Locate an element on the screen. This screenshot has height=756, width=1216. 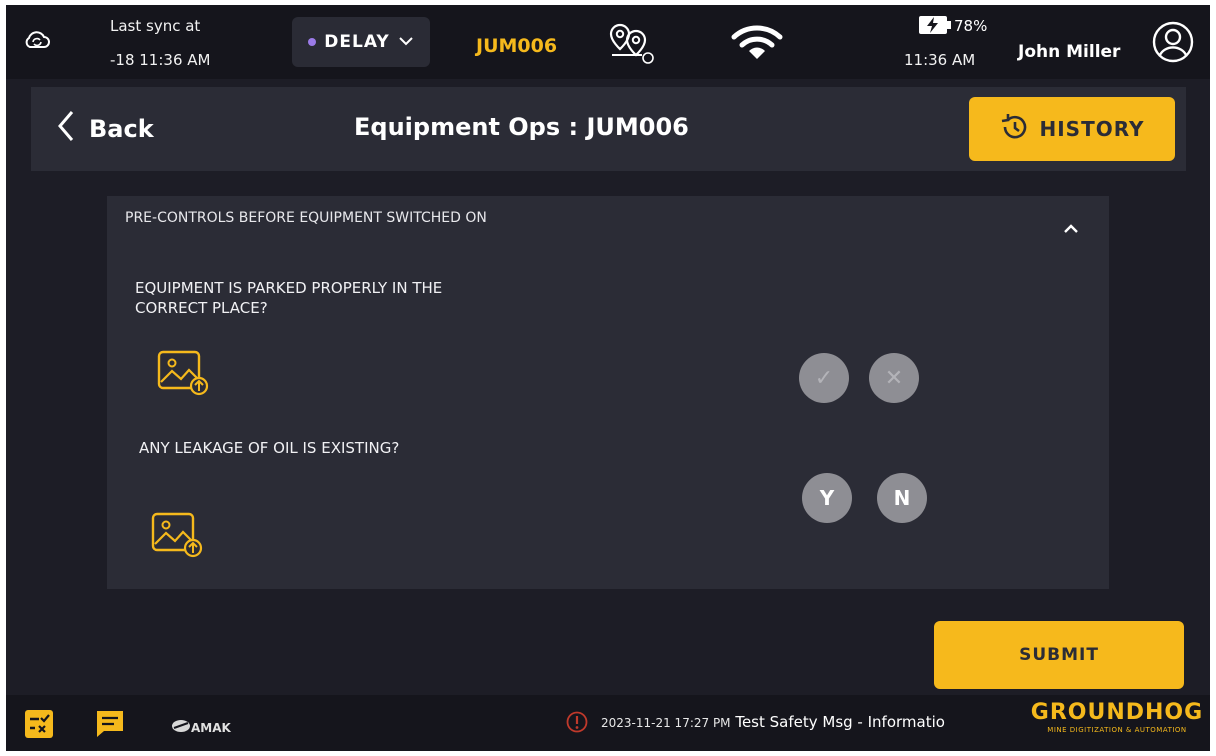
no-button: N is located at coordinates (902, 498).